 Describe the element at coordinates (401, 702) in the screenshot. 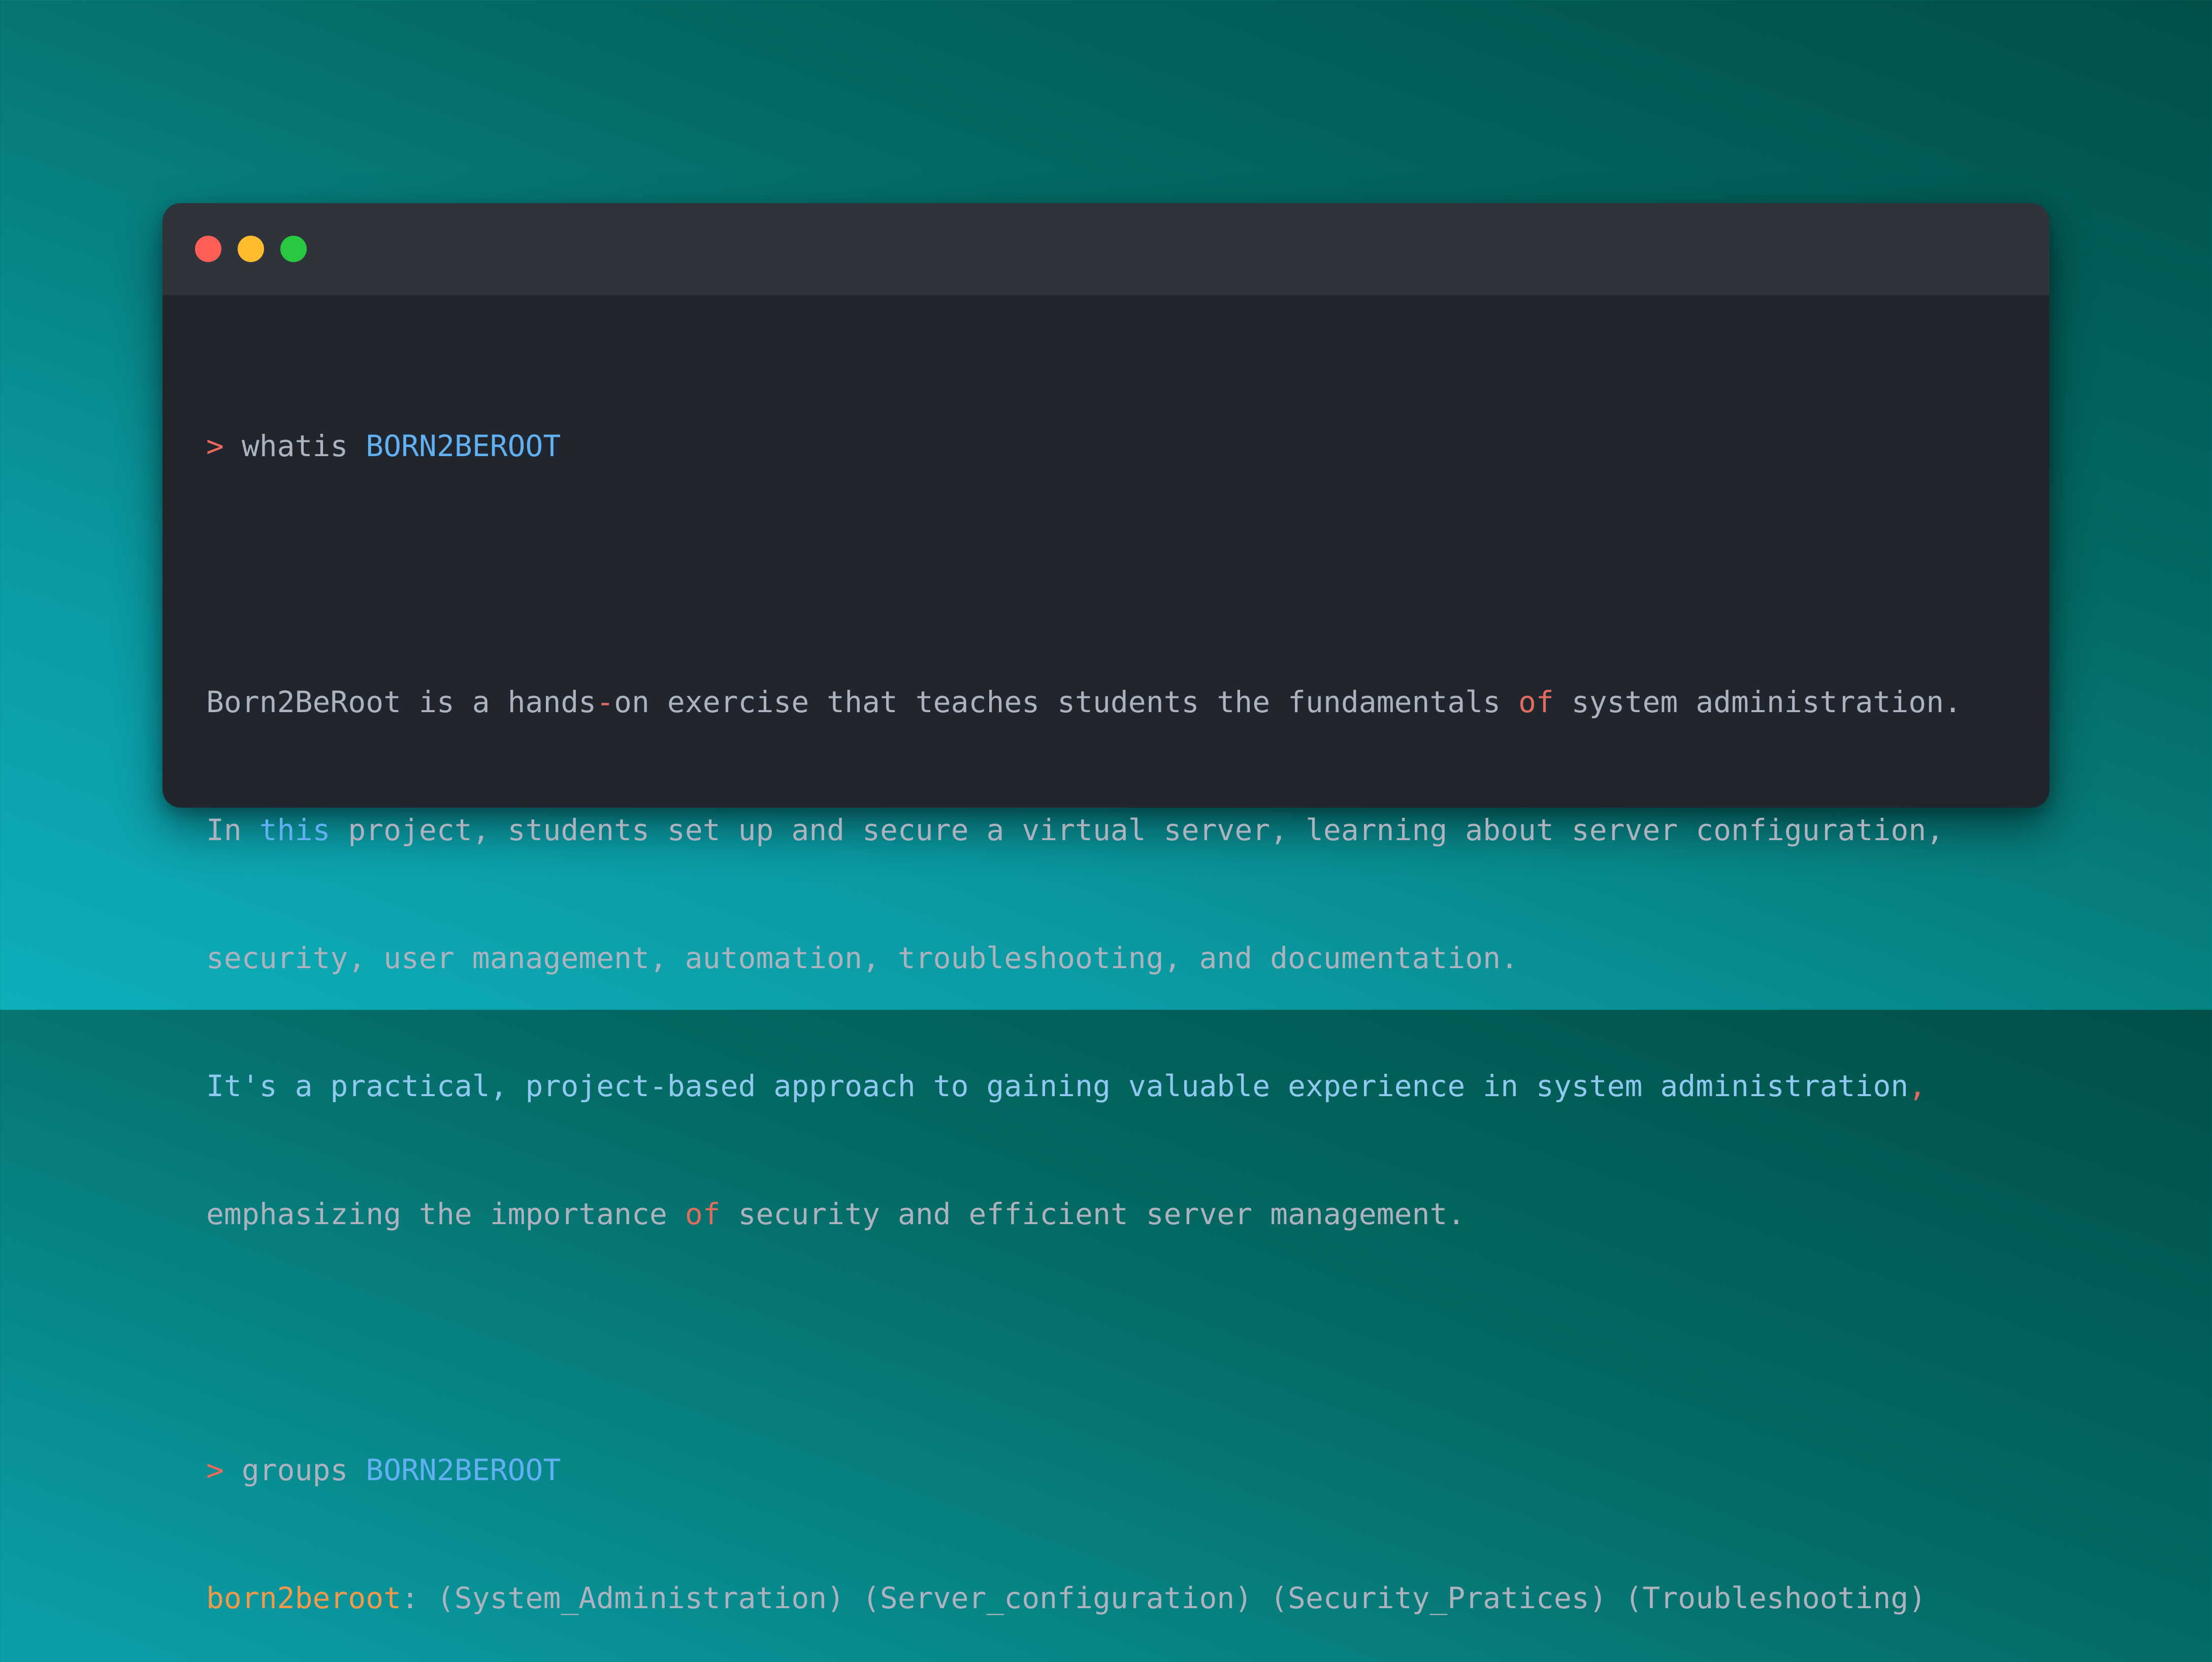

I see `description-text: Born2BeRoot is a hands` at that location.